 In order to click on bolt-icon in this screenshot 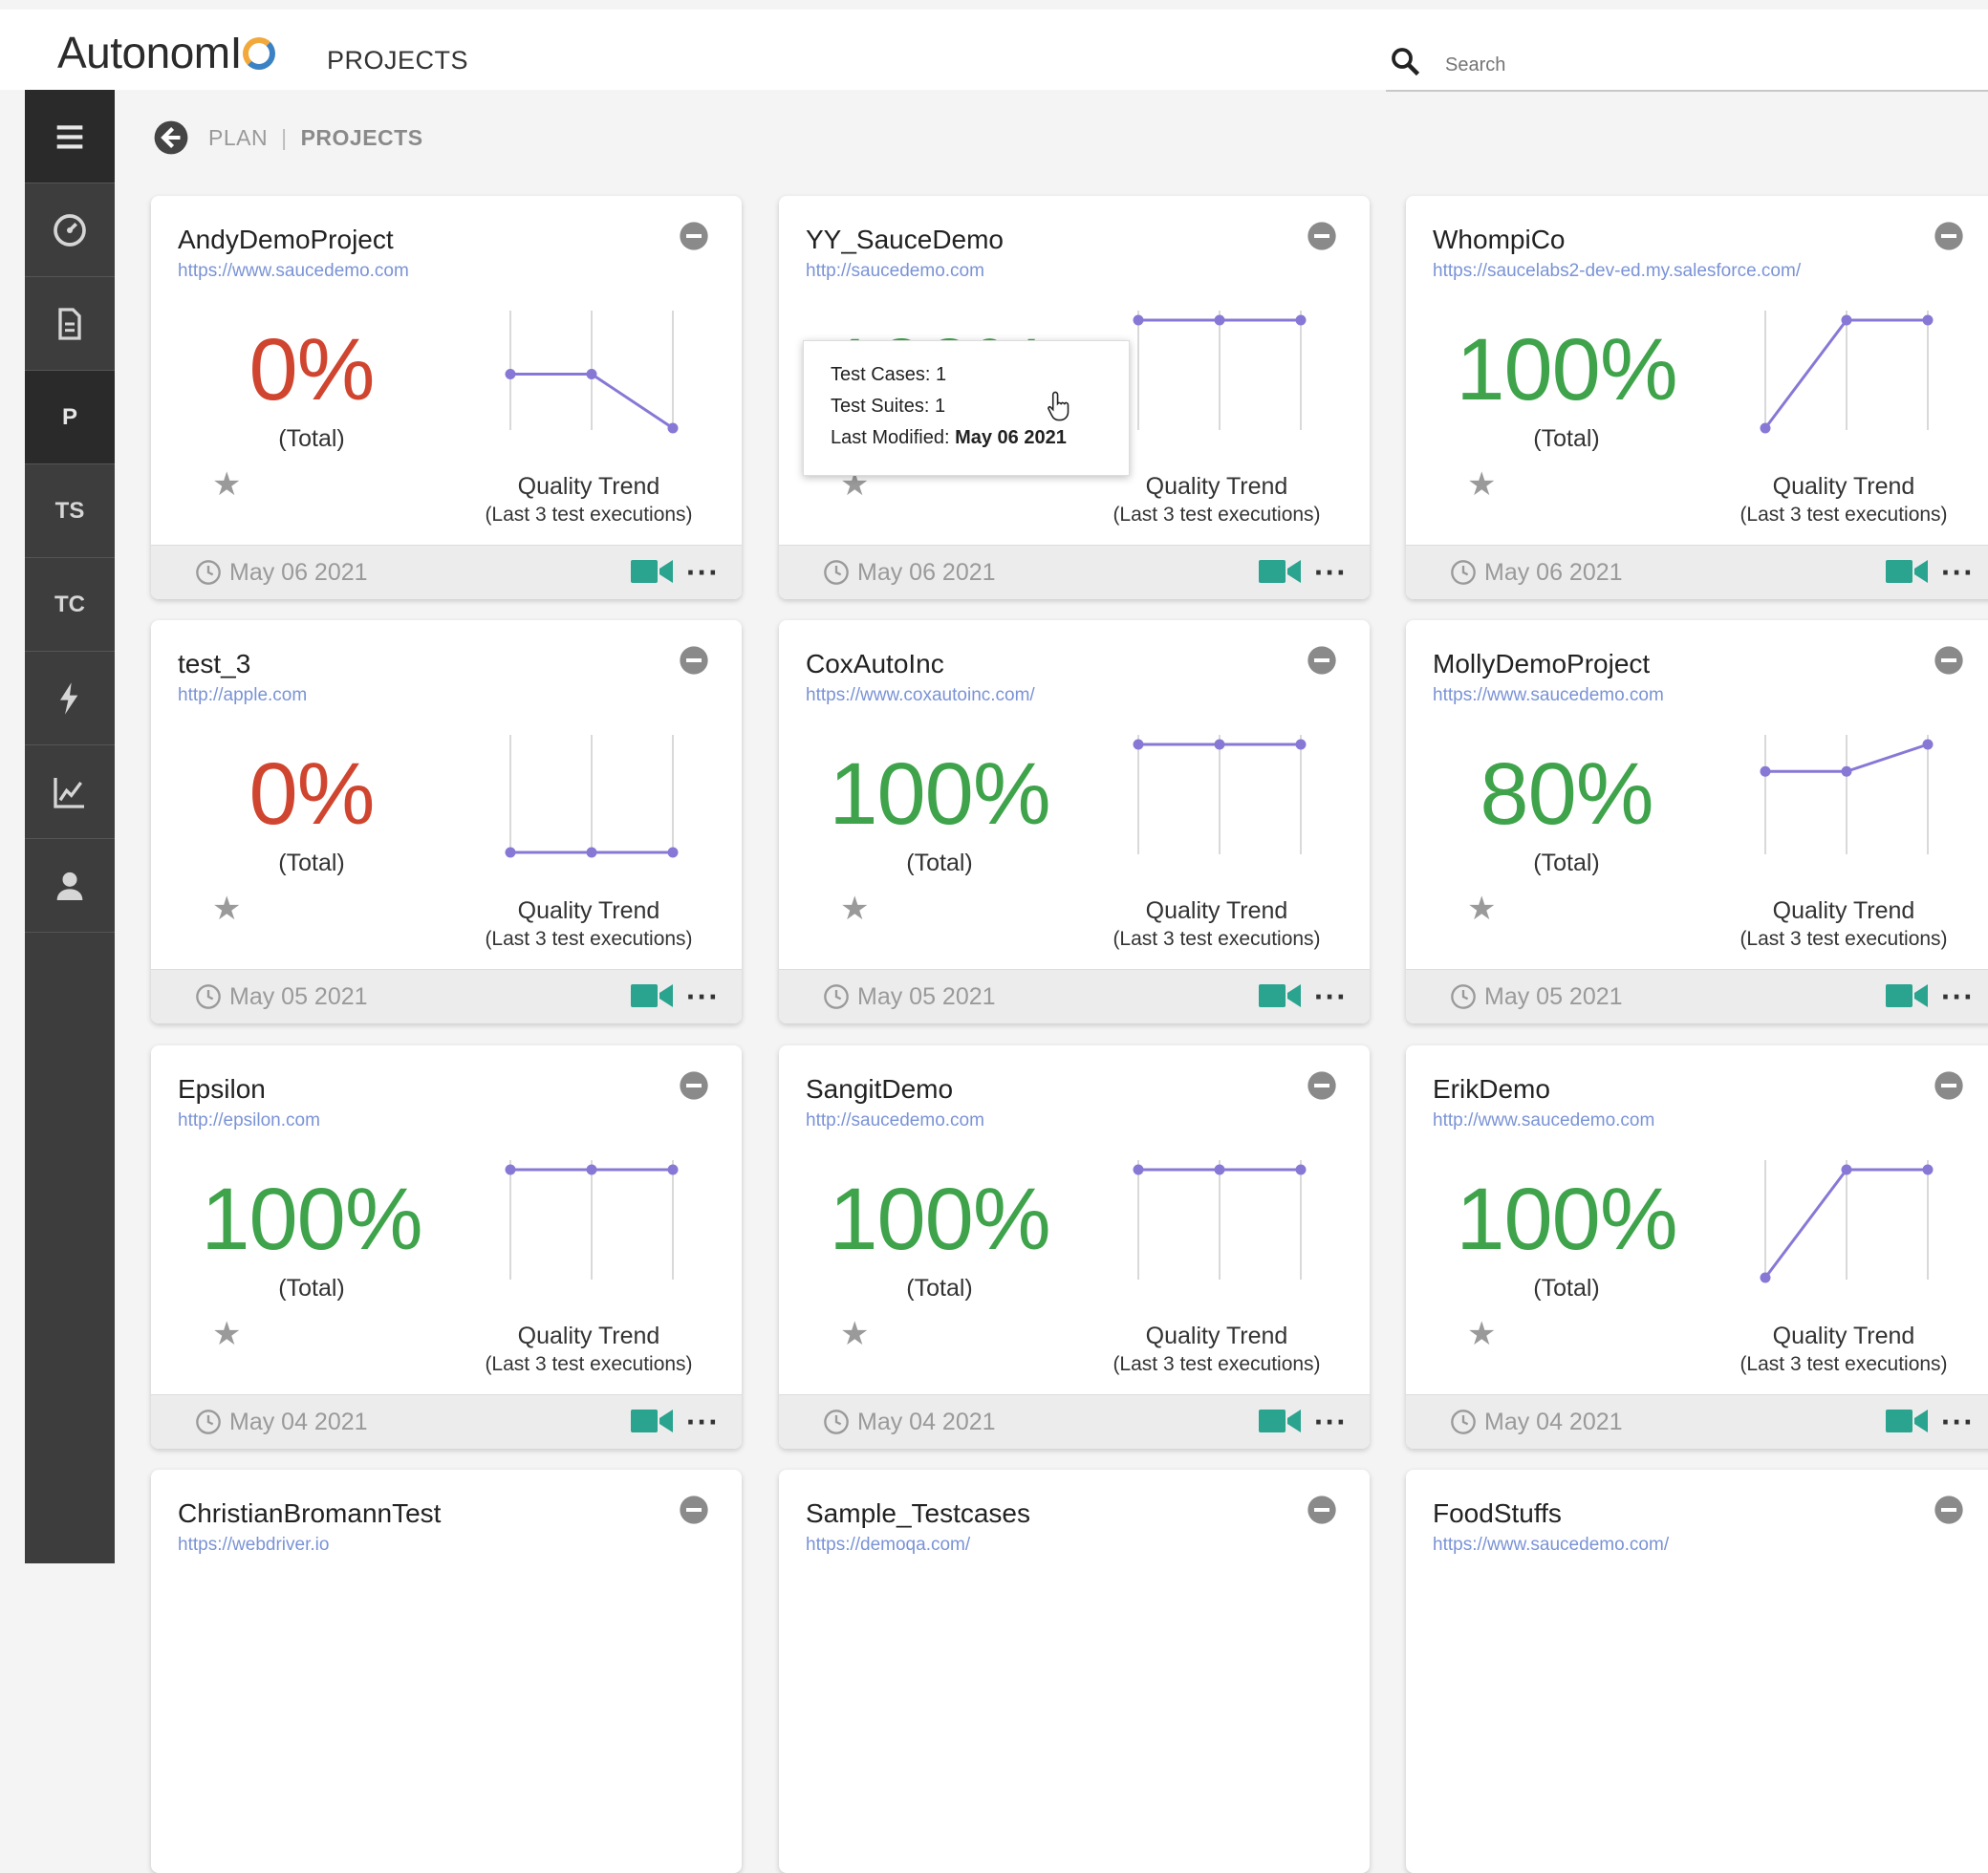, I will do `click(69, 698)`.